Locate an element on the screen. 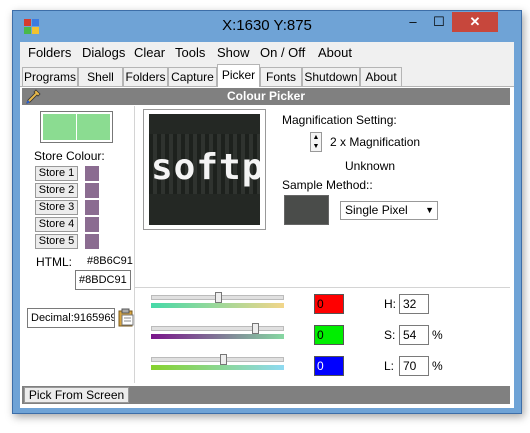 The height and width of the screenshot is (433, 530). store-4-button: Store 4 is located at coordinates (56, 224).